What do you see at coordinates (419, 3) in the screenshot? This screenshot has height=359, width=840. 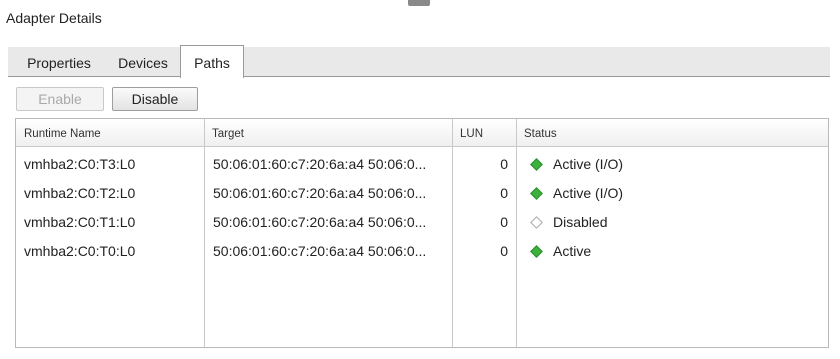 I see `panel-resize-handle` at bounding box center [419, 3].